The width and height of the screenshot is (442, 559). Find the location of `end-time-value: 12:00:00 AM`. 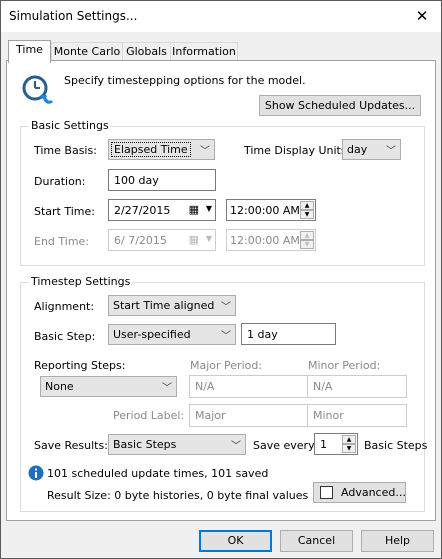

end-time-value: 12:00:00 AM is located at coordinates (265, 240).